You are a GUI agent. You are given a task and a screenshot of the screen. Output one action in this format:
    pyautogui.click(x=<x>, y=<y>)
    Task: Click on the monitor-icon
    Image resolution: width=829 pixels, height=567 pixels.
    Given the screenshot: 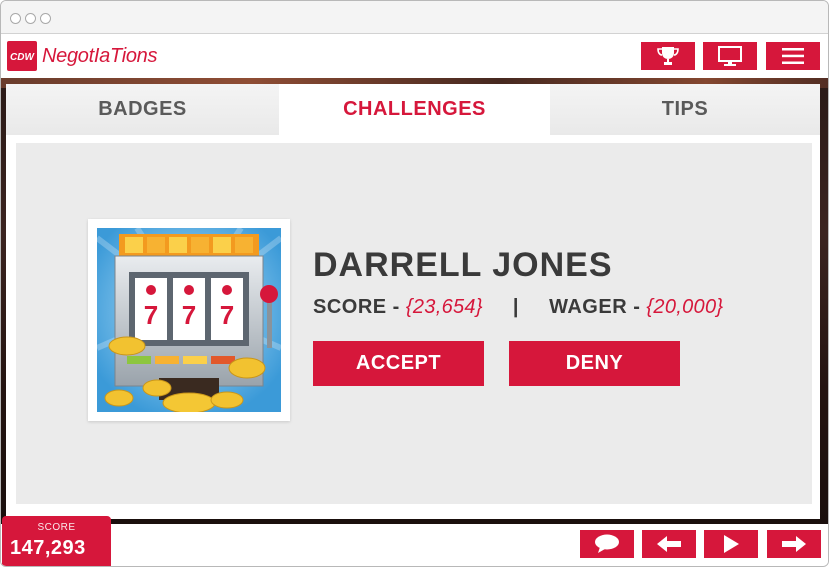 What is the action you would take?
    pyautogui.click(x=730, y=56)
    